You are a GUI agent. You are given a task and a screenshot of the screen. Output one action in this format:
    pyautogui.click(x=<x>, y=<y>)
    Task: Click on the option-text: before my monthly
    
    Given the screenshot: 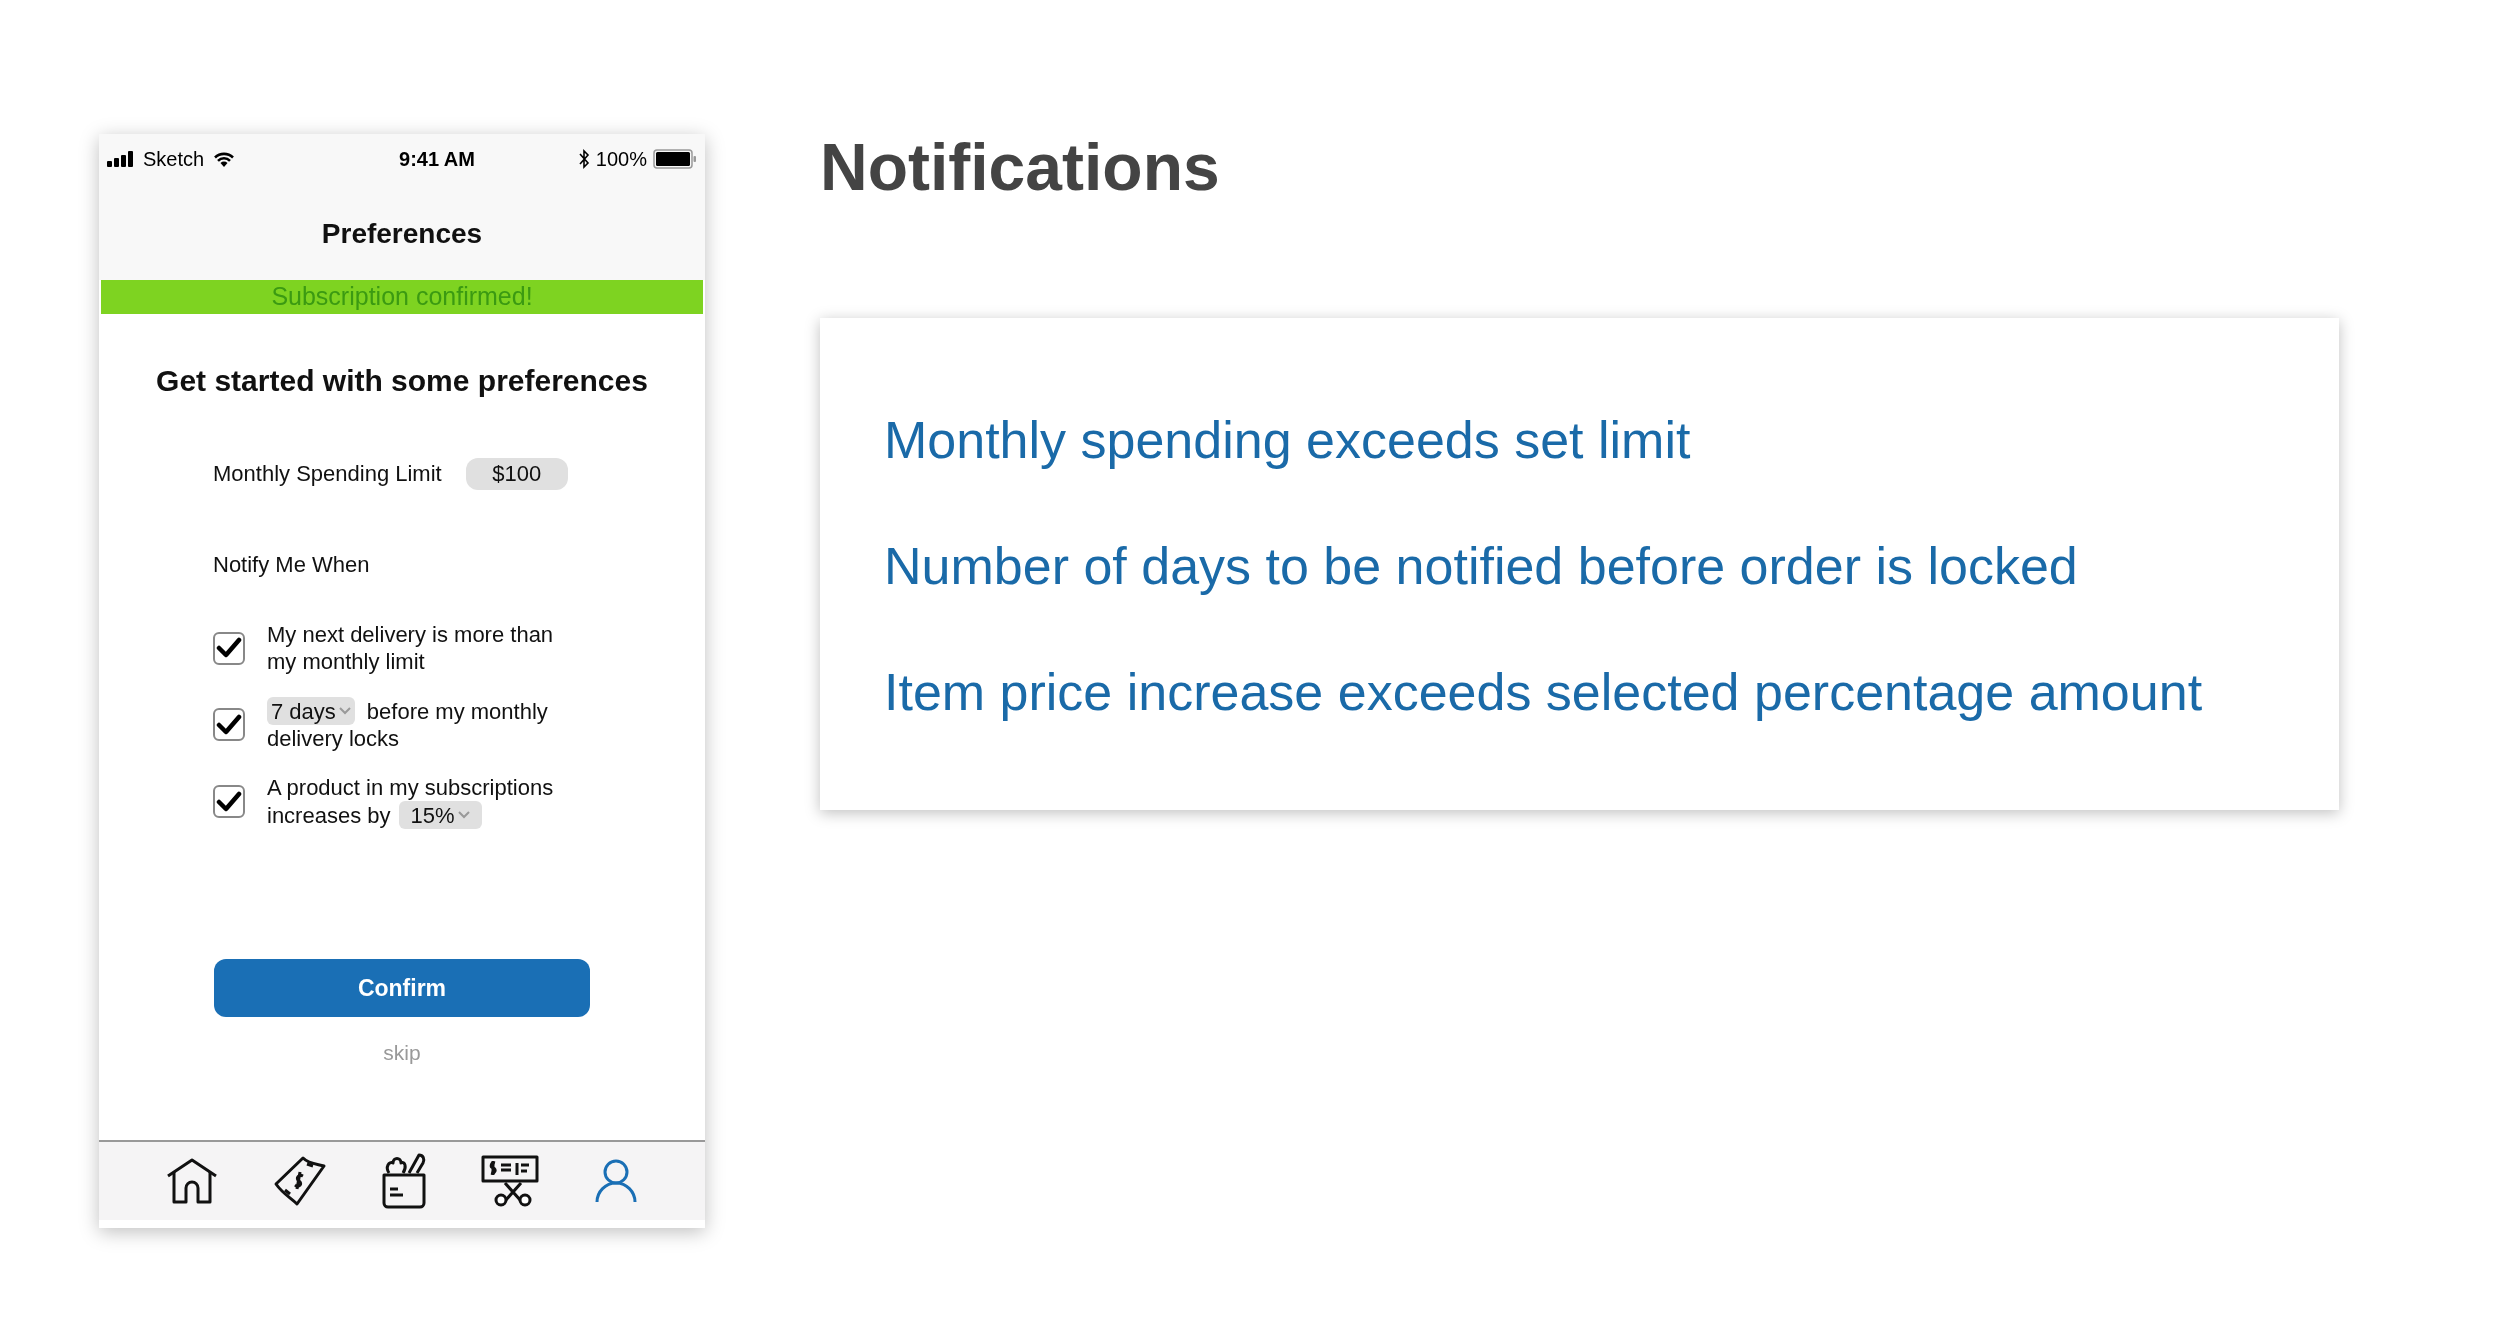 What is the action you would take?
    pyautogui.click(x=457, y=711)
    